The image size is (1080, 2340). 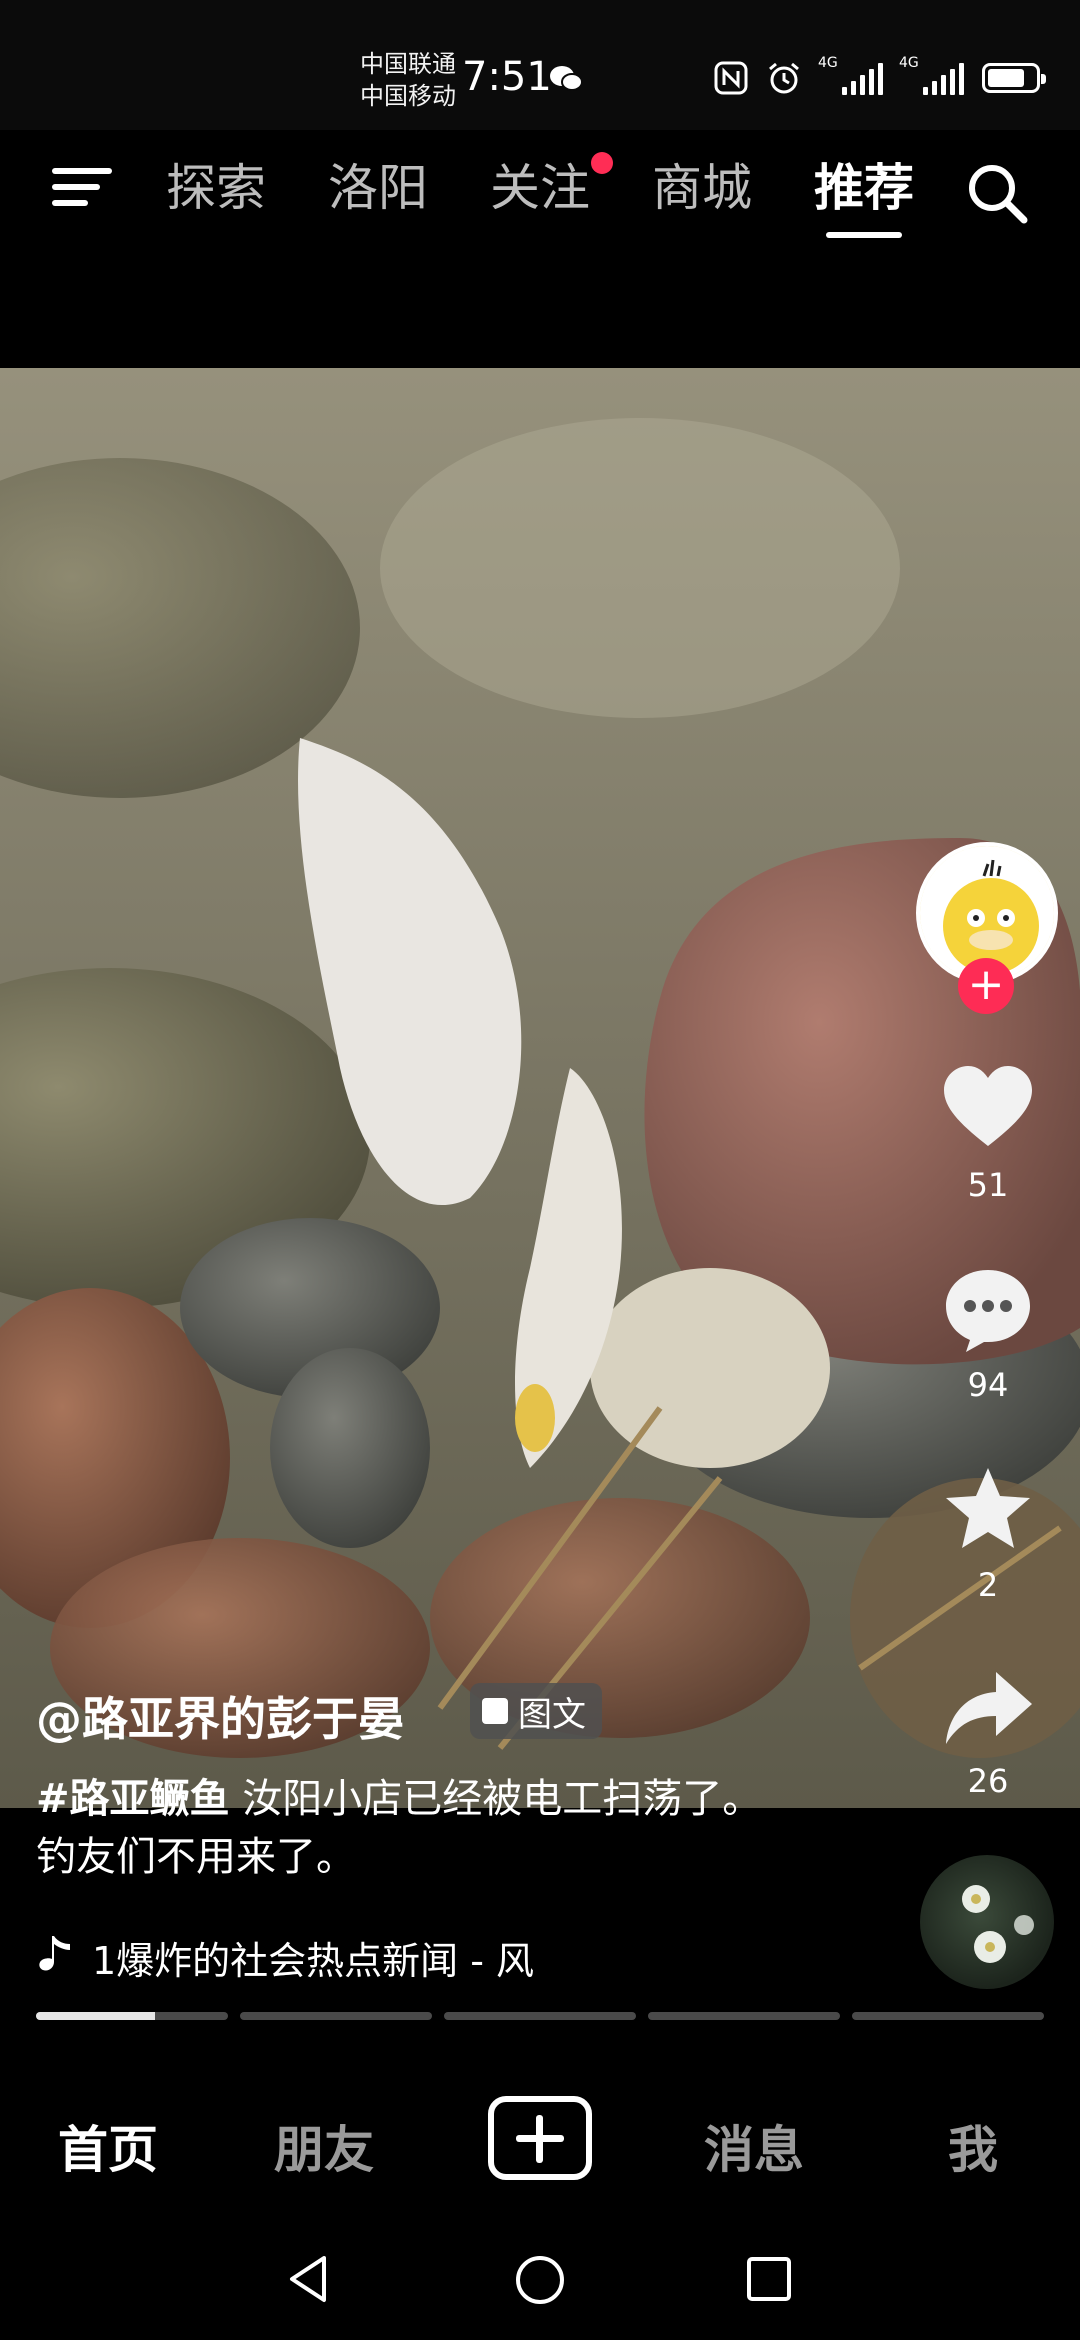 I want to click on create-post-button, so click(x=540, y=2138).